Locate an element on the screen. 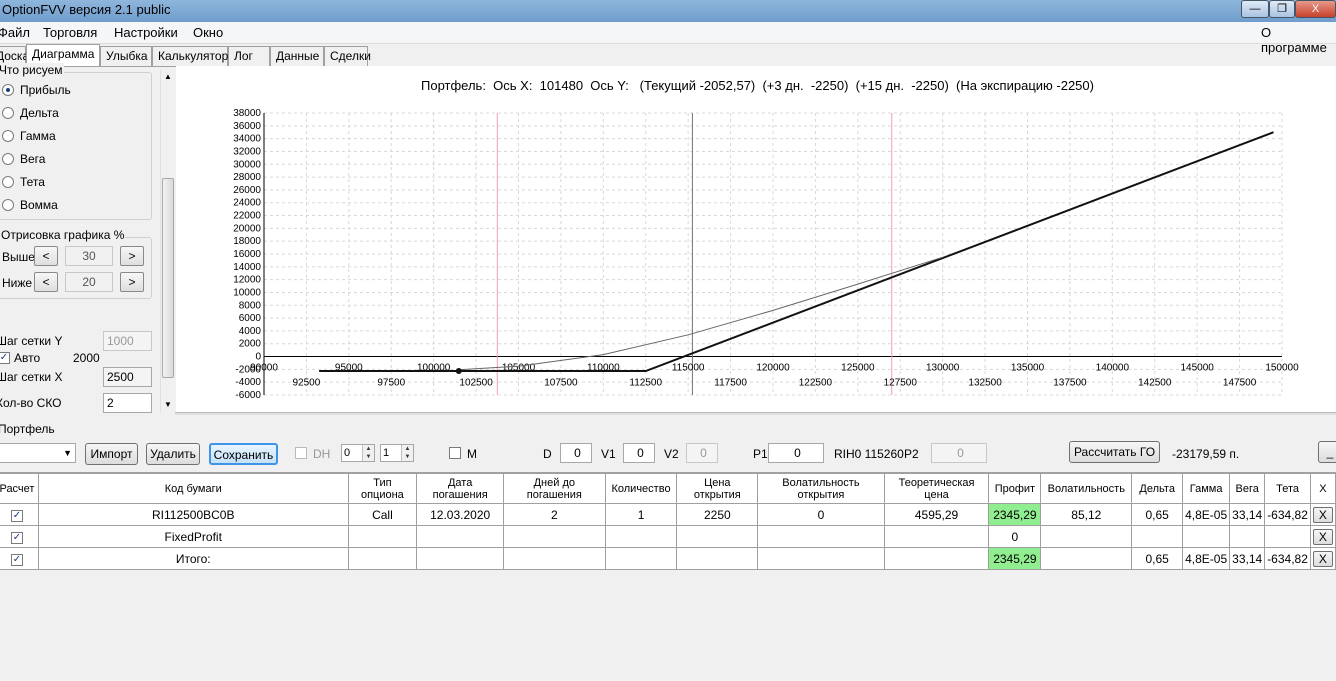  above-increase-button: > is located at coordinates (132, 256).